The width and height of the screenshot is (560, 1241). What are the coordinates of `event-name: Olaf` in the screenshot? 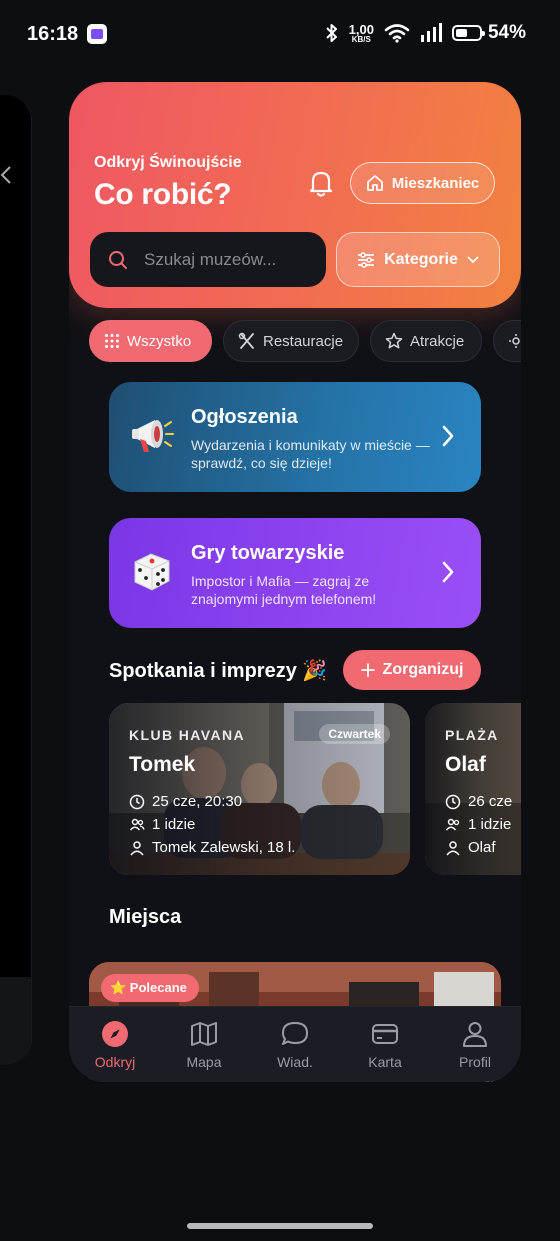 It's located at (465, 764).